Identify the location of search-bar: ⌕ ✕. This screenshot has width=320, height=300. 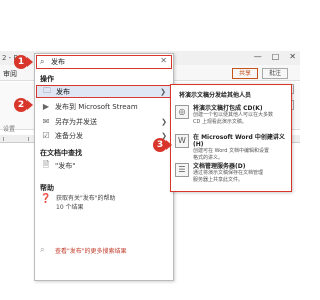
(104, 62).